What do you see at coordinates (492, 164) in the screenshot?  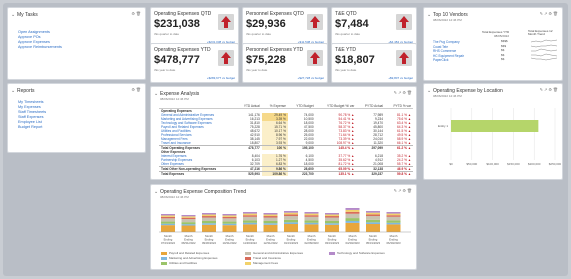 I see `x-tick-label: $100,000` at bounding box center [492, 164].